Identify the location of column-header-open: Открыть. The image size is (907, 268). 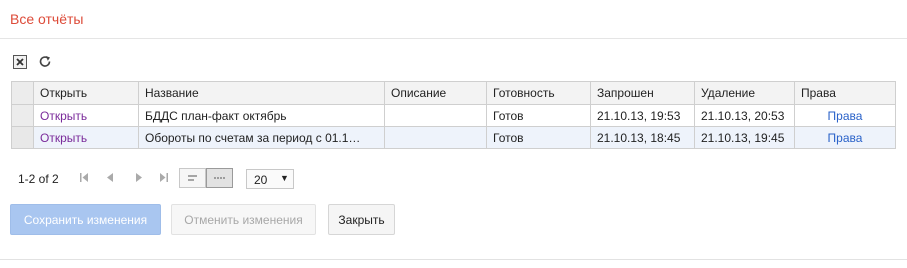
(86, 93).